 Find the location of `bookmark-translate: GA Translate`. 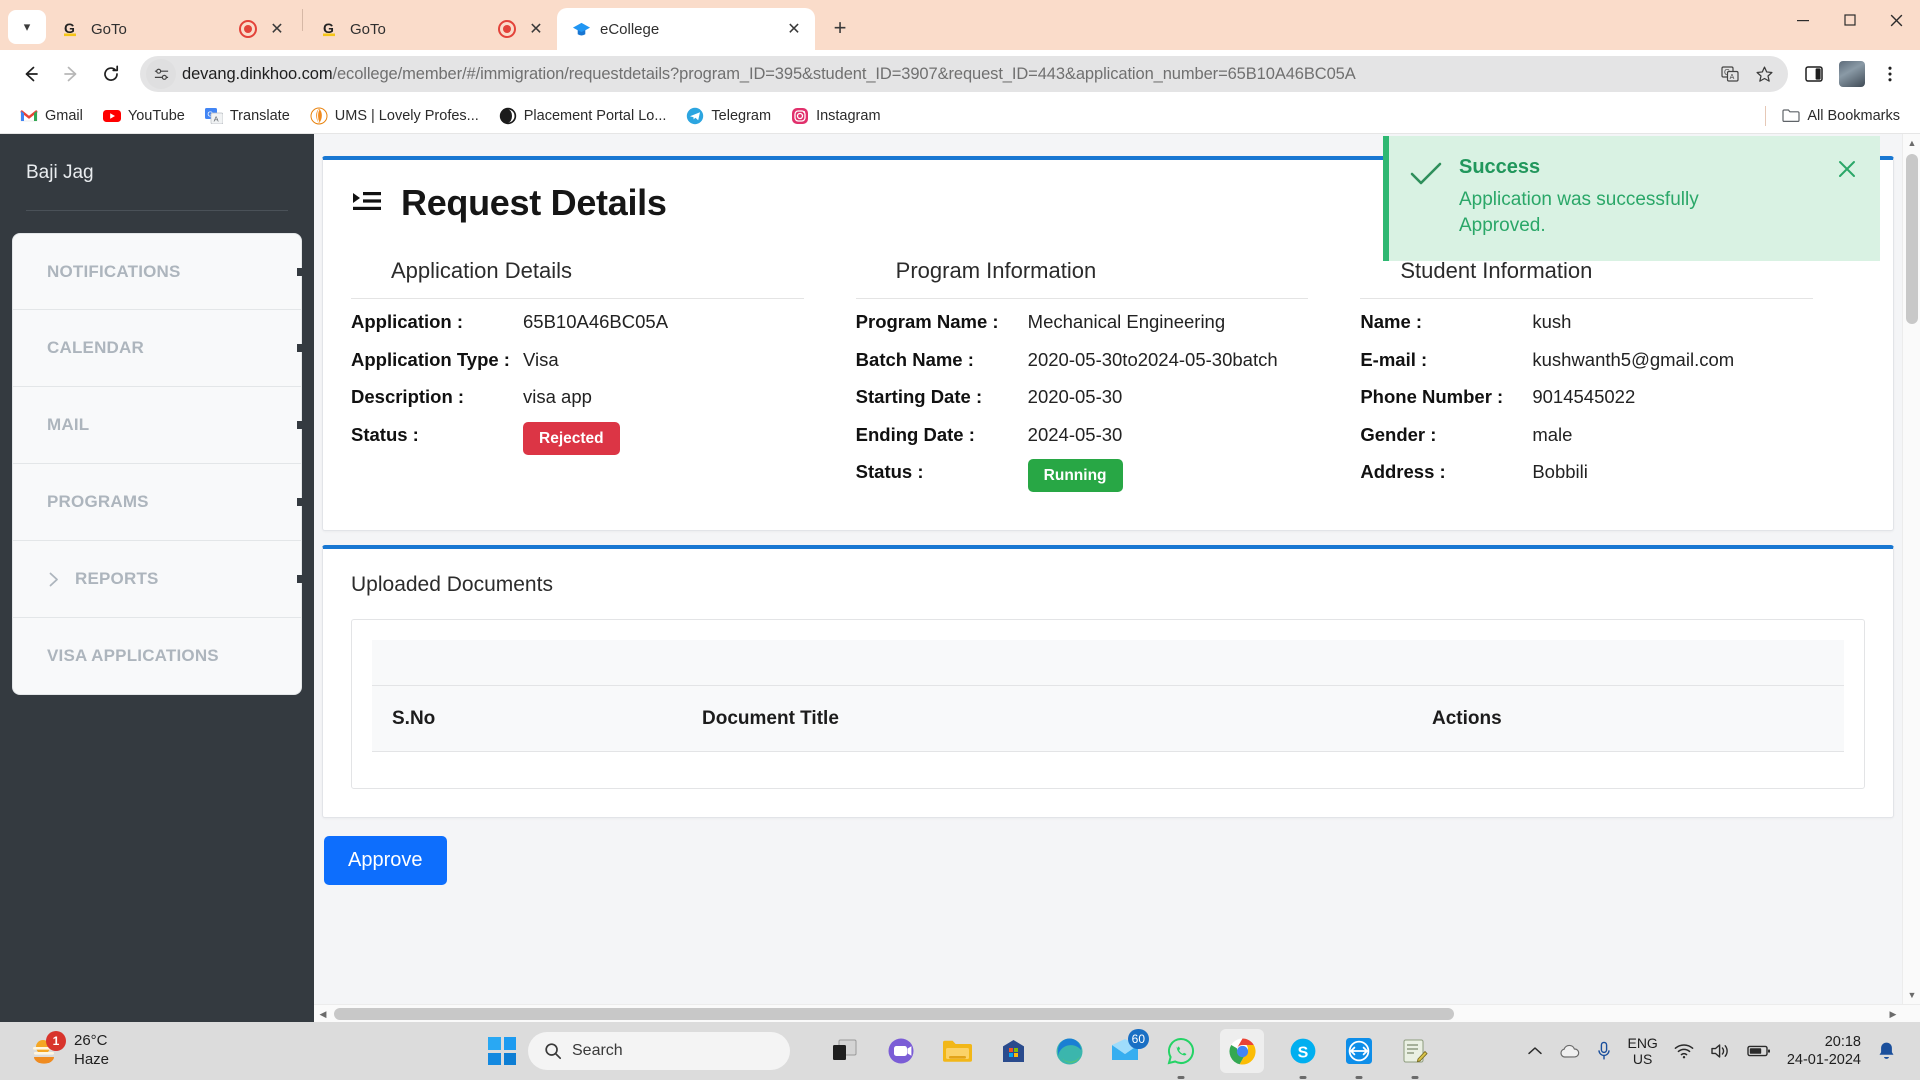

bookmark-translate: GA Translate is located at coordinates (247, 116).